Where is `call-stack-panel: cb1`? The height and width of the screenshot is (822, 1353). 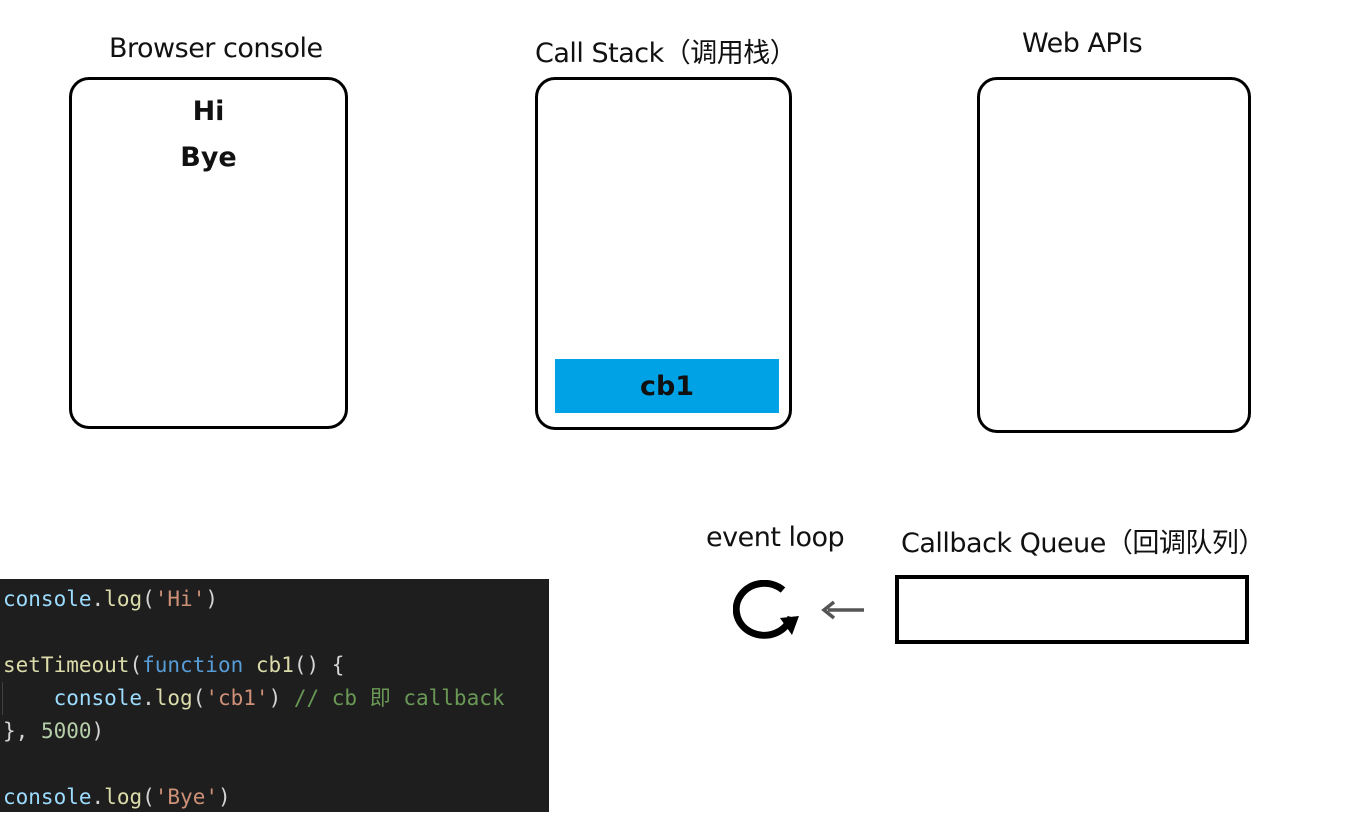
call-stack-panel: cb1 is located at coordinates (663, 253).